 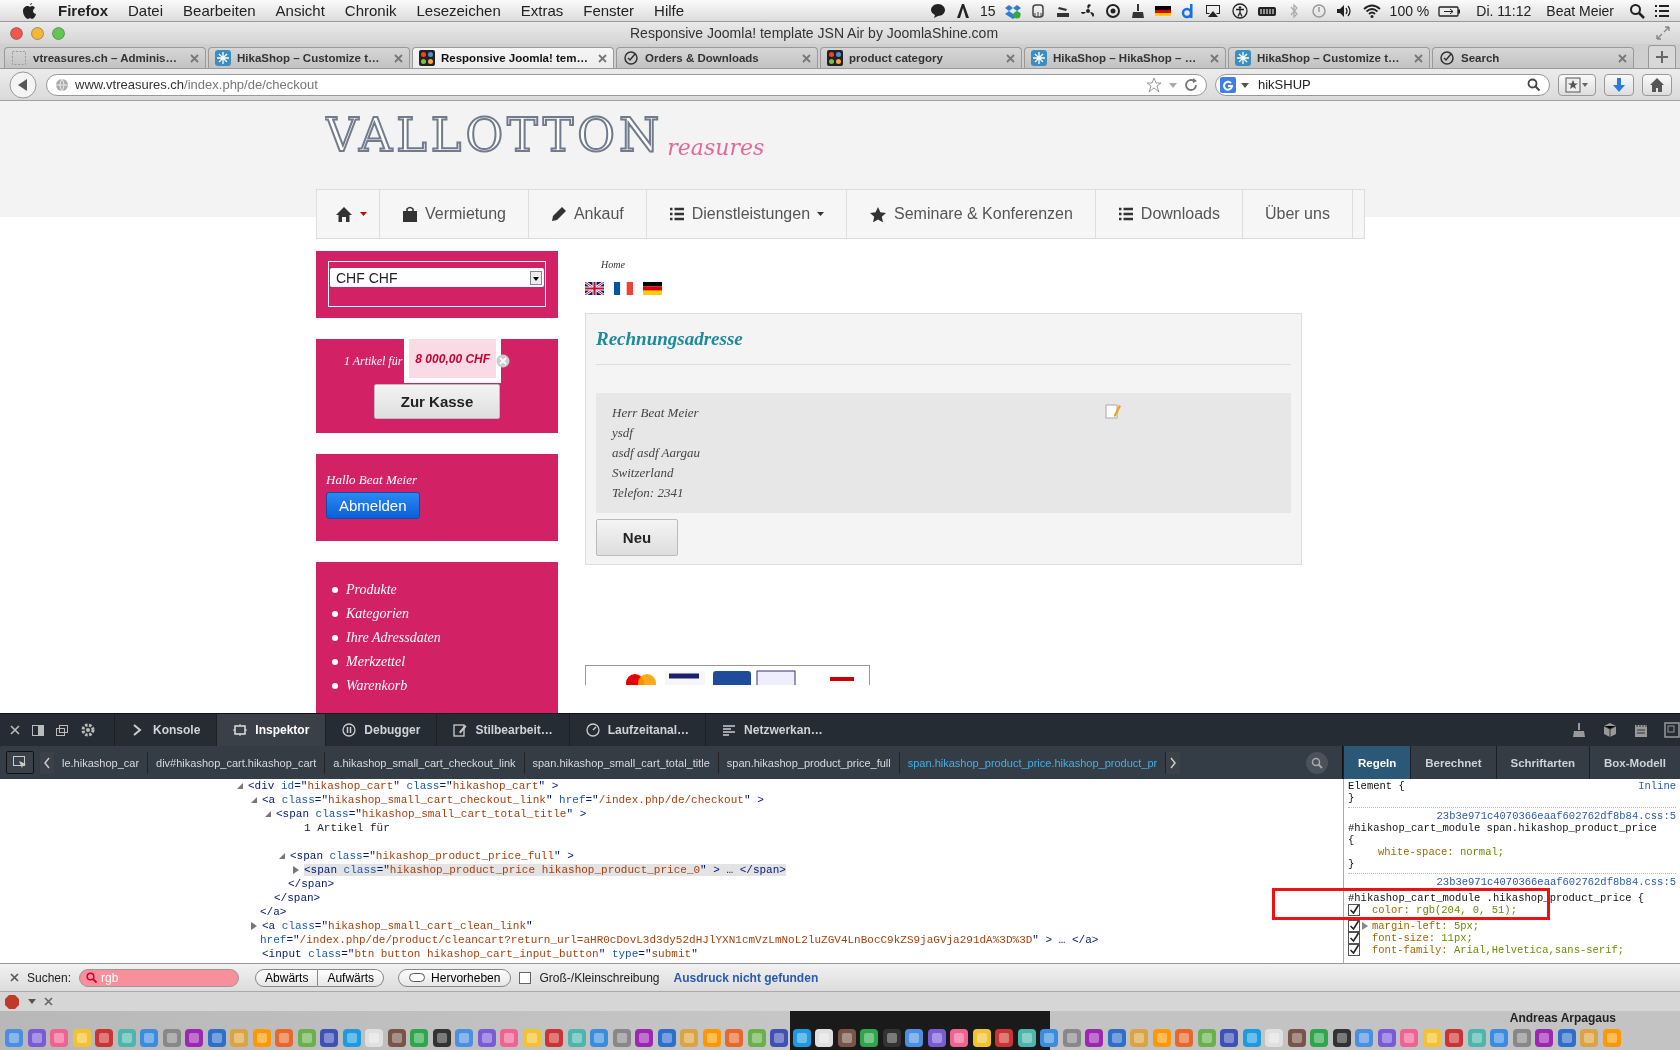 I want to click on browser-tab: Search, so click(x=1533, y=57).